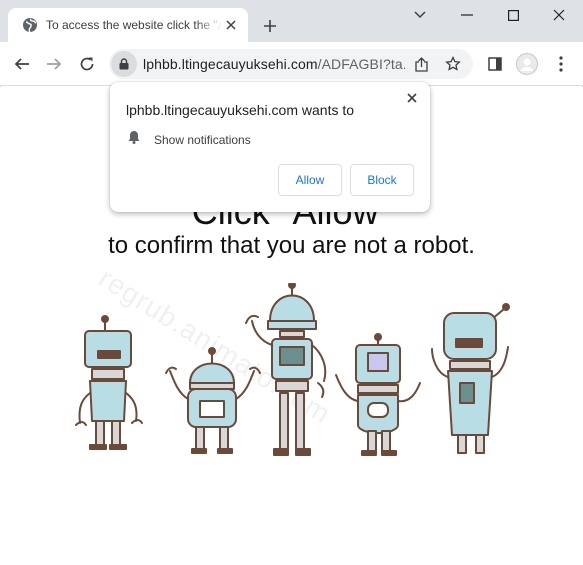 This screenshot has height=565, width=583. Describe the element at coordinates (513, 15) in the screenshot. I see `maximize-icon` at that location.